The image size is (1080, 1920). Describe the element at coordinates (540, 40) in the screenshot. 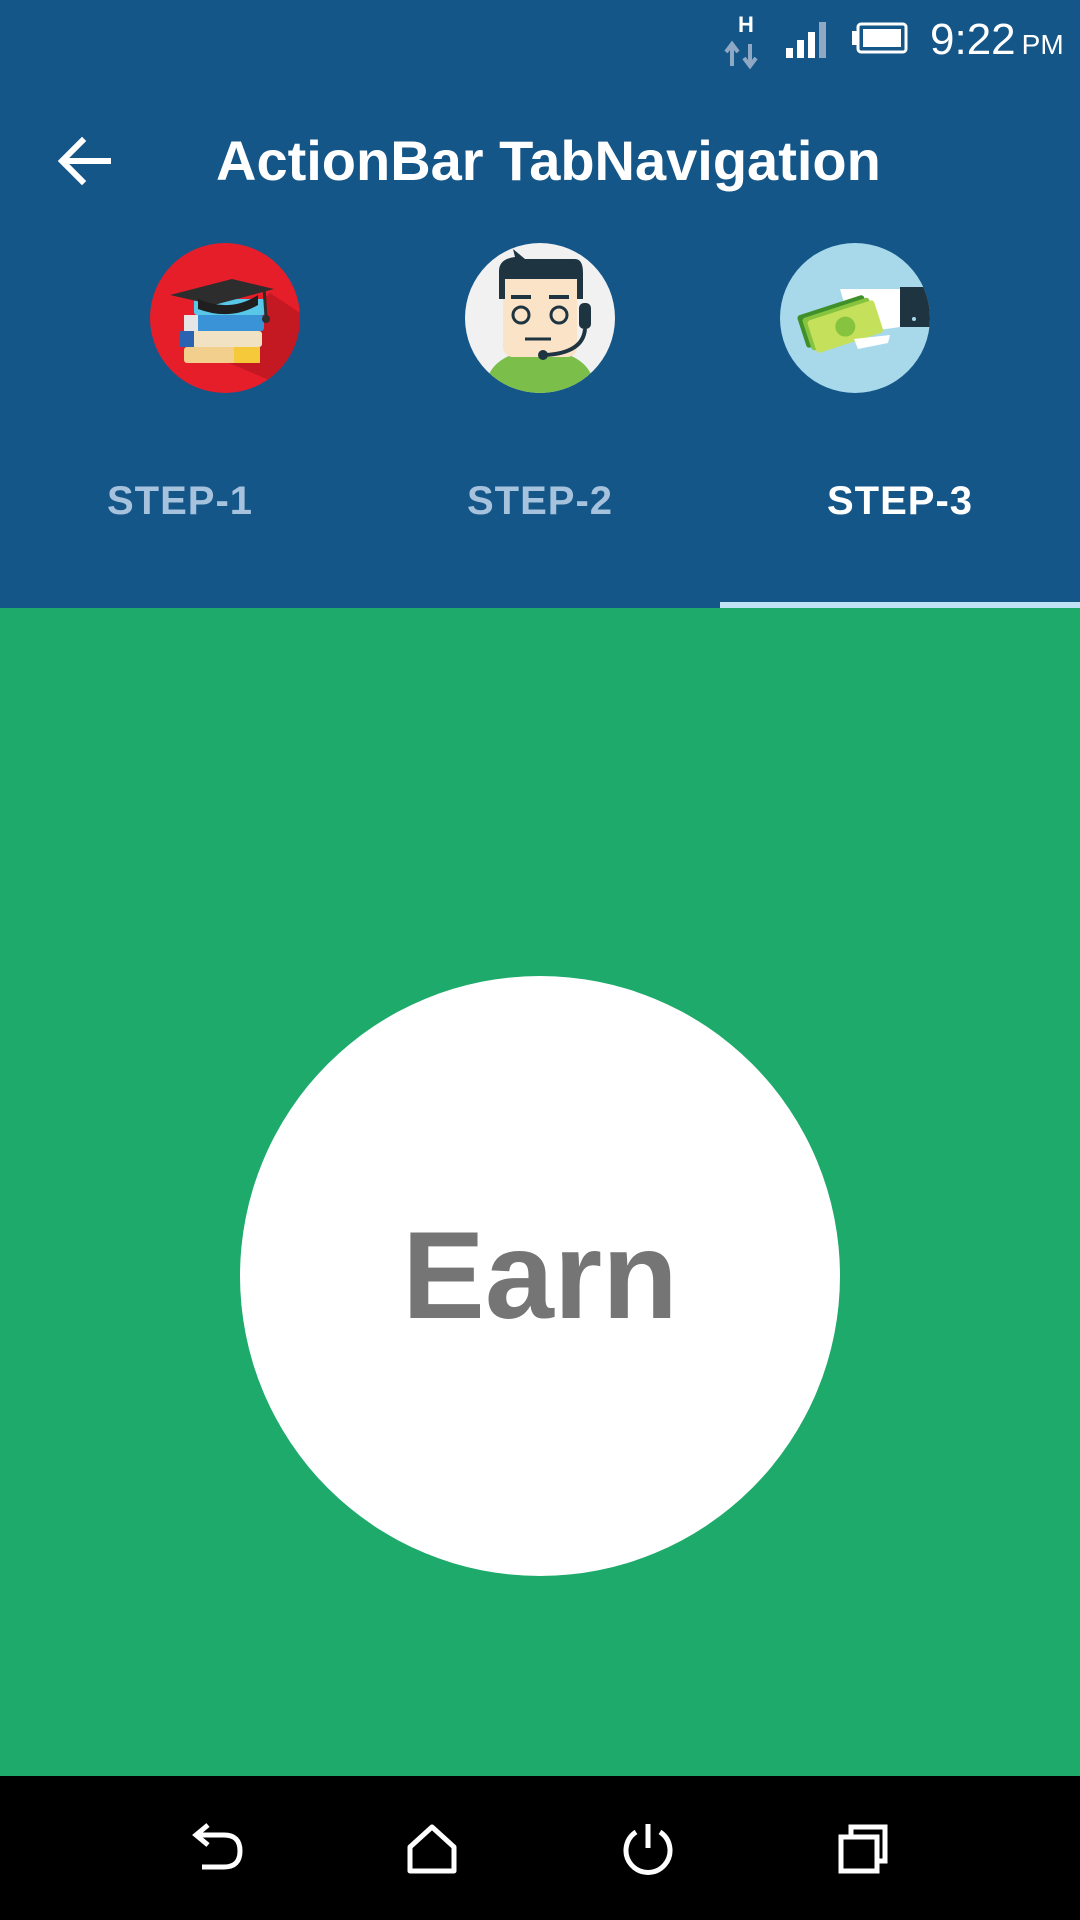

I see `status-bar: H 9:22 PM` at that location.